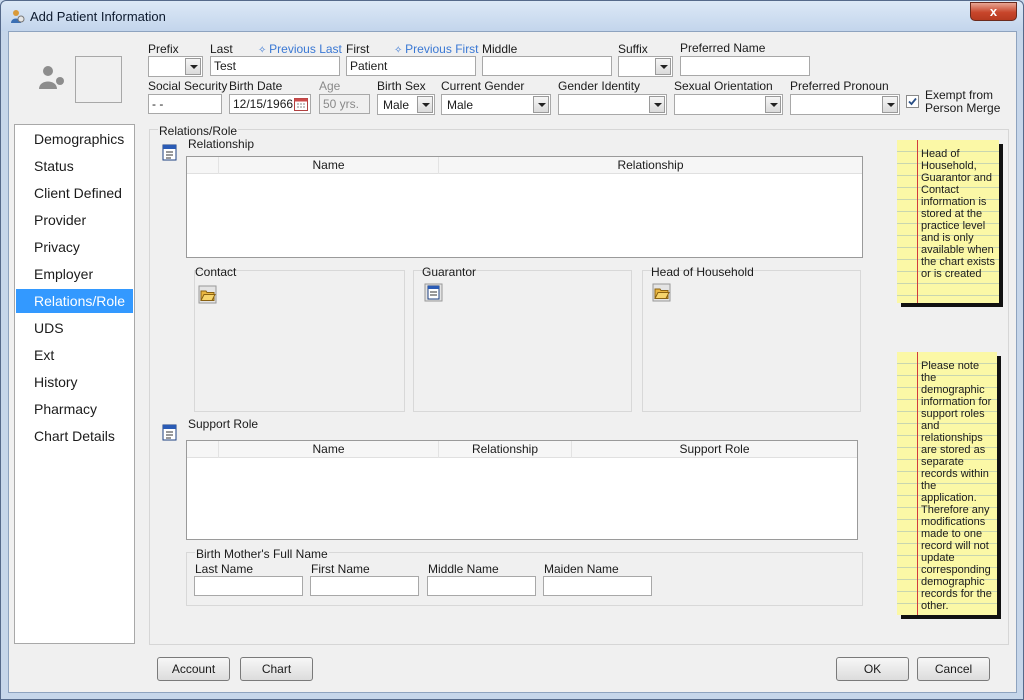 This screenshot has height=700, width=1024. I want to click on contact-label: Contact, so click(216, 272).